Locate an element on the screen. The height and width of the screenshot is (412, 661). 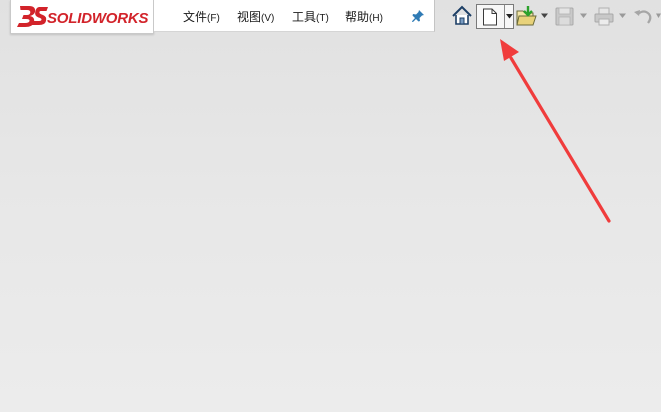
new-document-icon is located at coordinates (490, 17).